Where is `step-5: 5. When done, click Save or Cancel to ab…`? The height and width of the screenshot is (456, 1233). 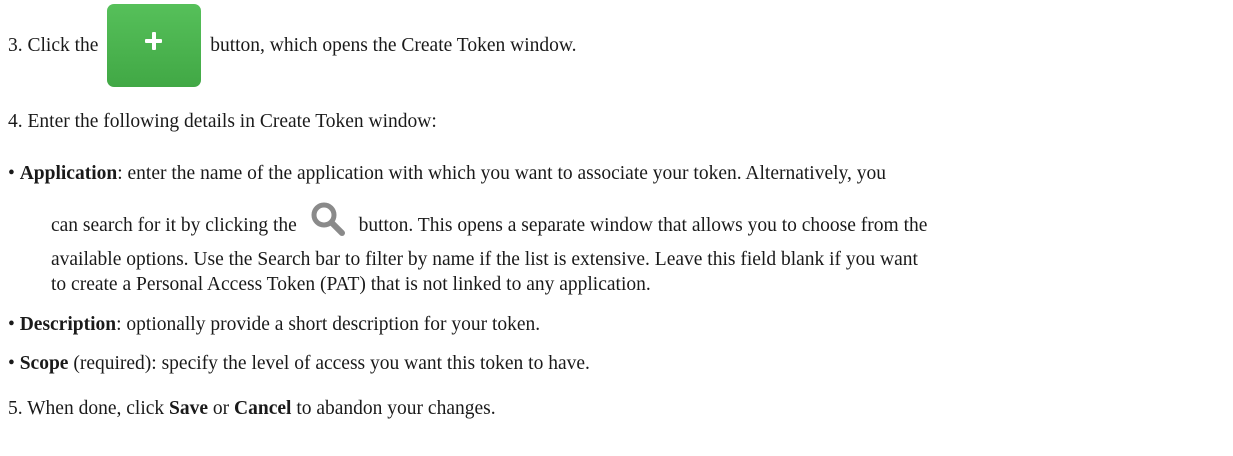
step-5: 5. When done, click Save or Cancel to ab… is located at coordinates (252, 409).